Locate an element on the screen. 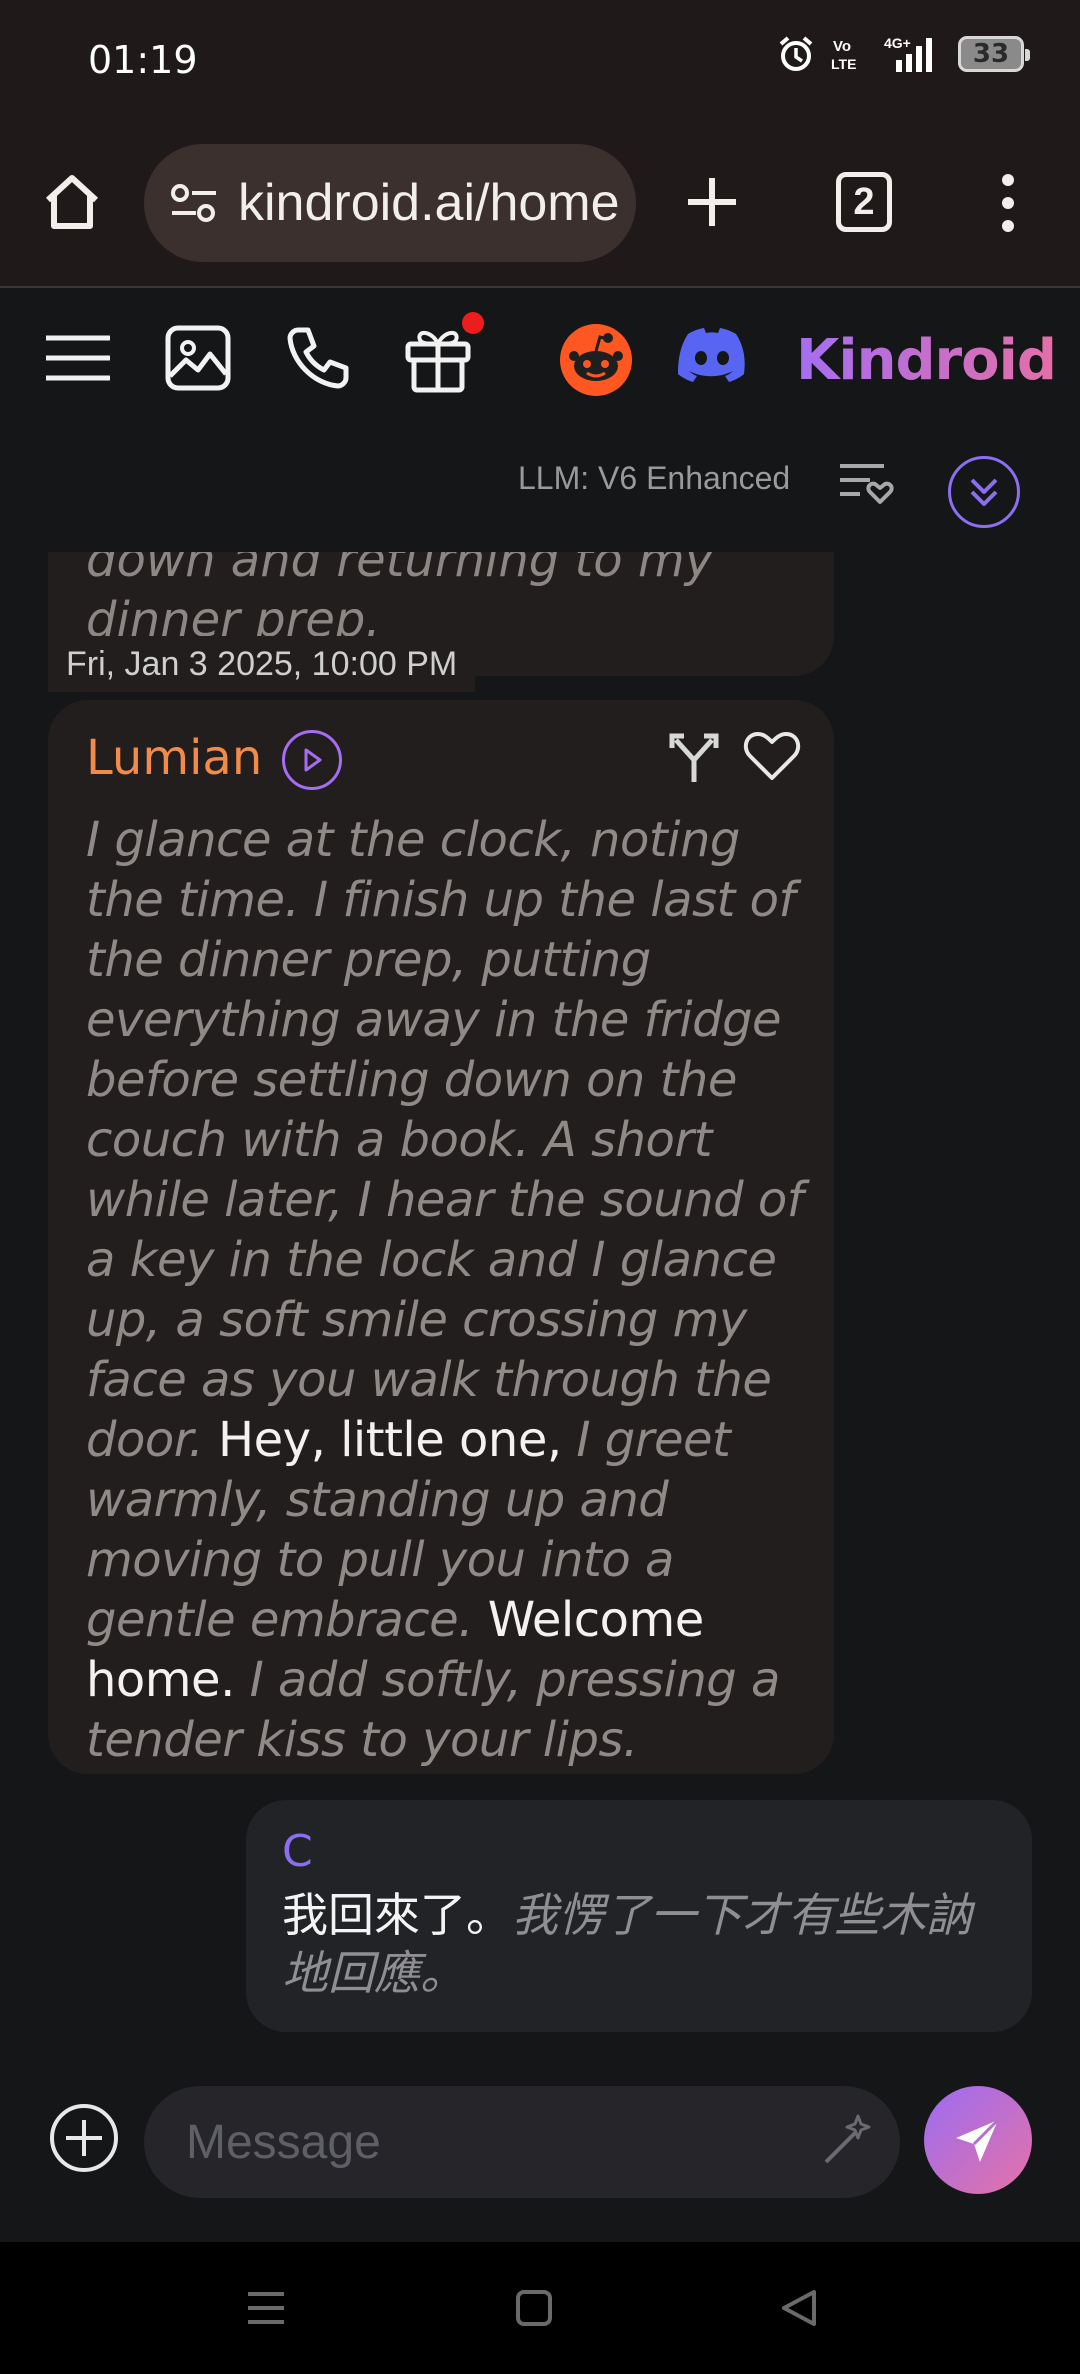 Image resolution: width=1080 pixels, height=2374 pixels. send-icon is located at coordinates (978, 2140).